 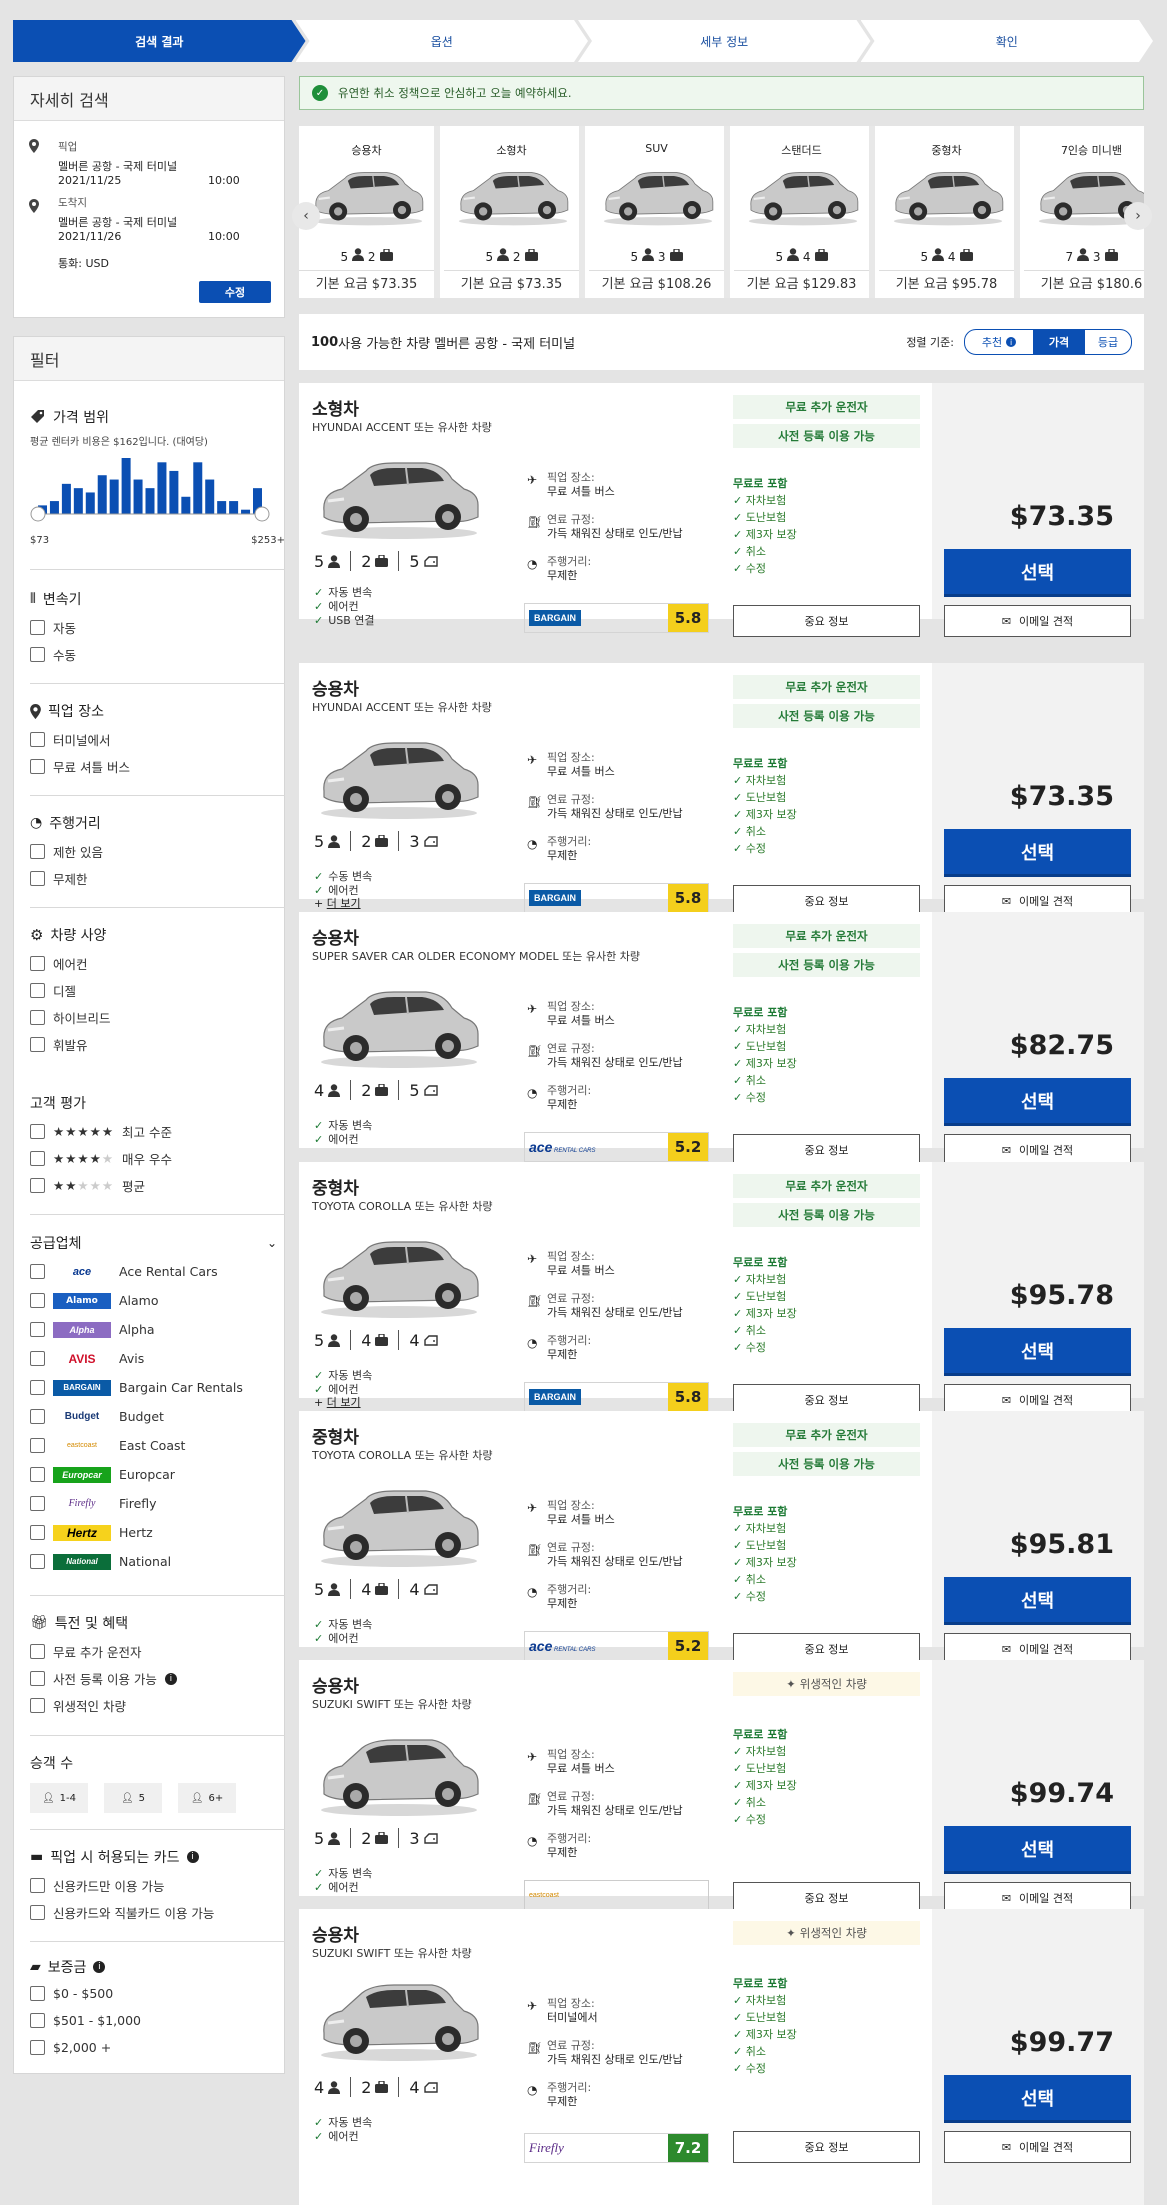 I want to click on filter-option: 무료 셔틀 버스, so click(x=157, y=766).